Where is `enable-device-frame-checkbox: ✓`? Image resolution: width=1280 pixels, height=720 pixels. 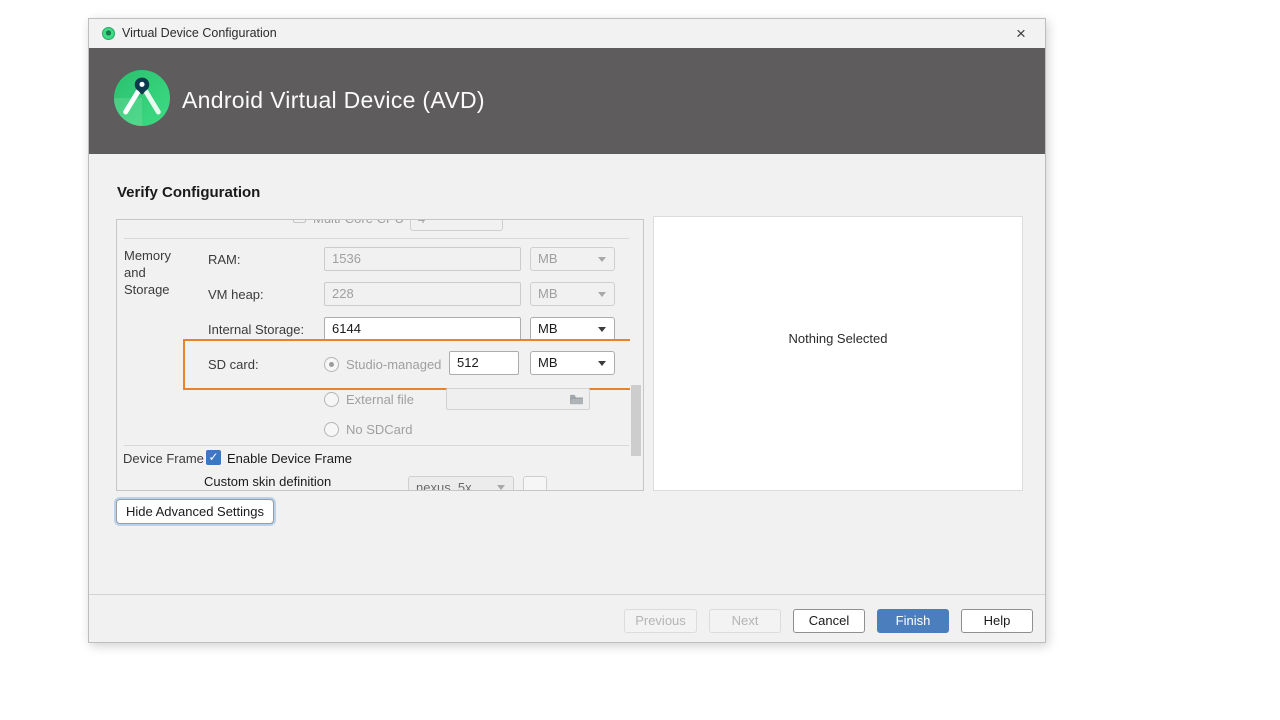 enable-device-frame-checkbox: ✓ is located at coordinates (213, 457).